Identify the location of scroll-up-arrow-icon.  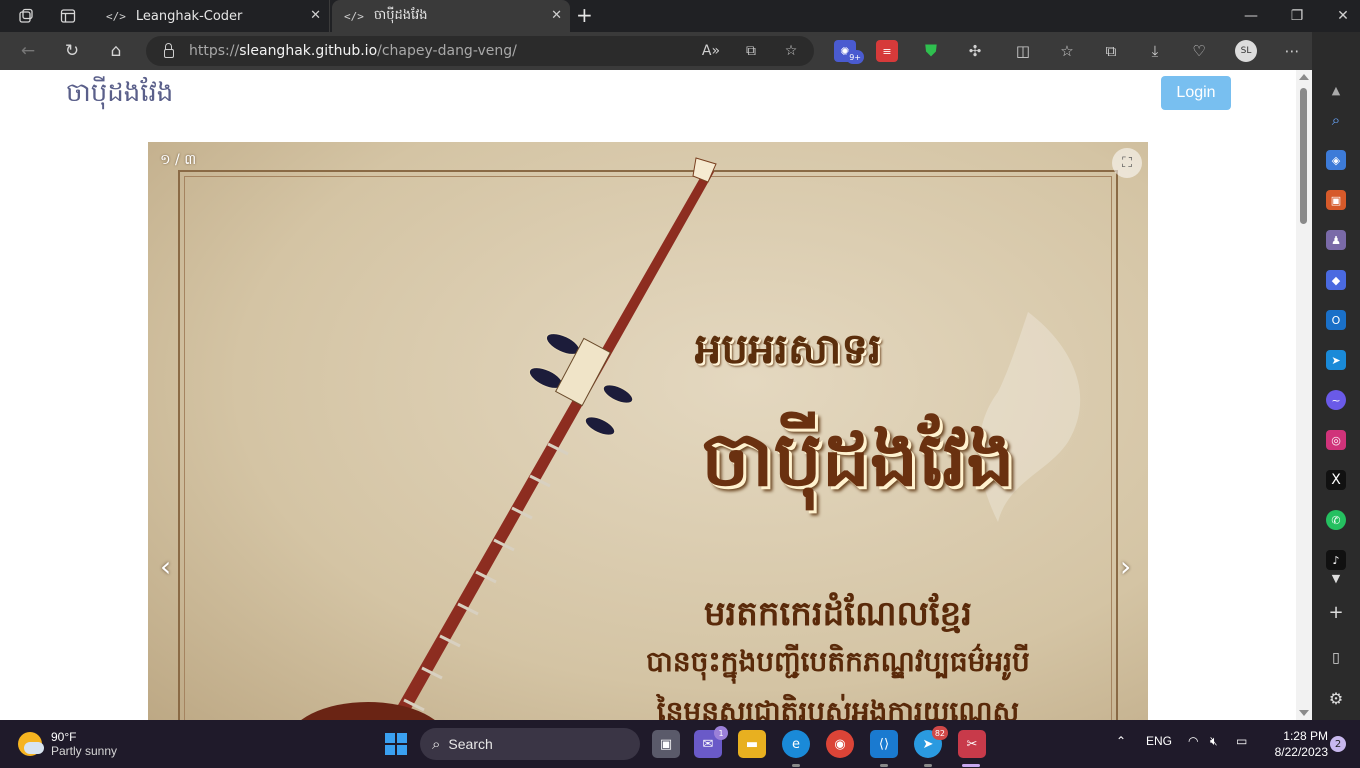
(1304, 77).